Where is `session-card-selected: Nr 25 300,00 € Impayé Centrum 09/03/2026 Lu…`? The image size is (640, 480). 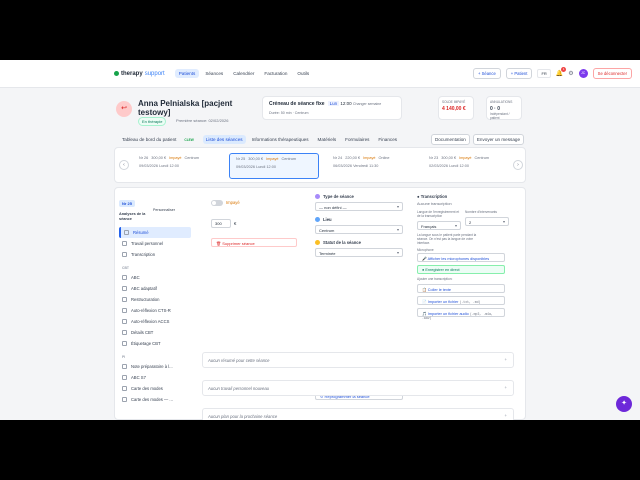
session-card-selected: Nr 25 300,00 € Impayé Centrum 09/03/2026 Lu… is located at coordinates (274, 166).